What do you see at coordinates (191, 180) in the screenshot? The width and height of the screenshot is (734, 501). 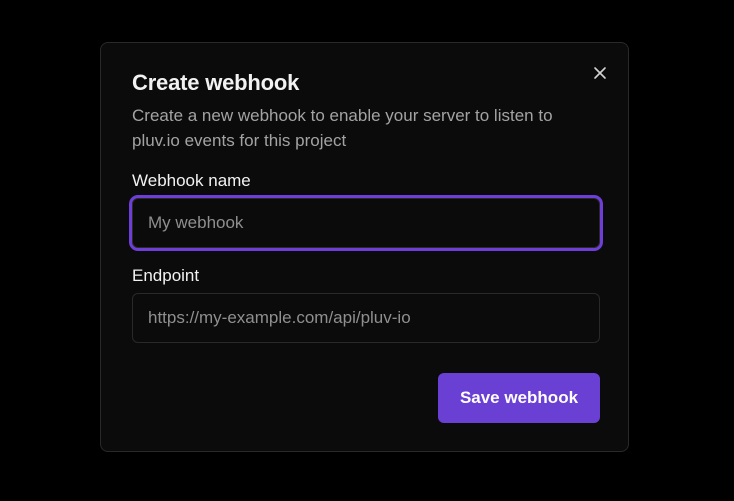 I see `webhook-name-label: Webhook name` at bounding box center [191, 180].